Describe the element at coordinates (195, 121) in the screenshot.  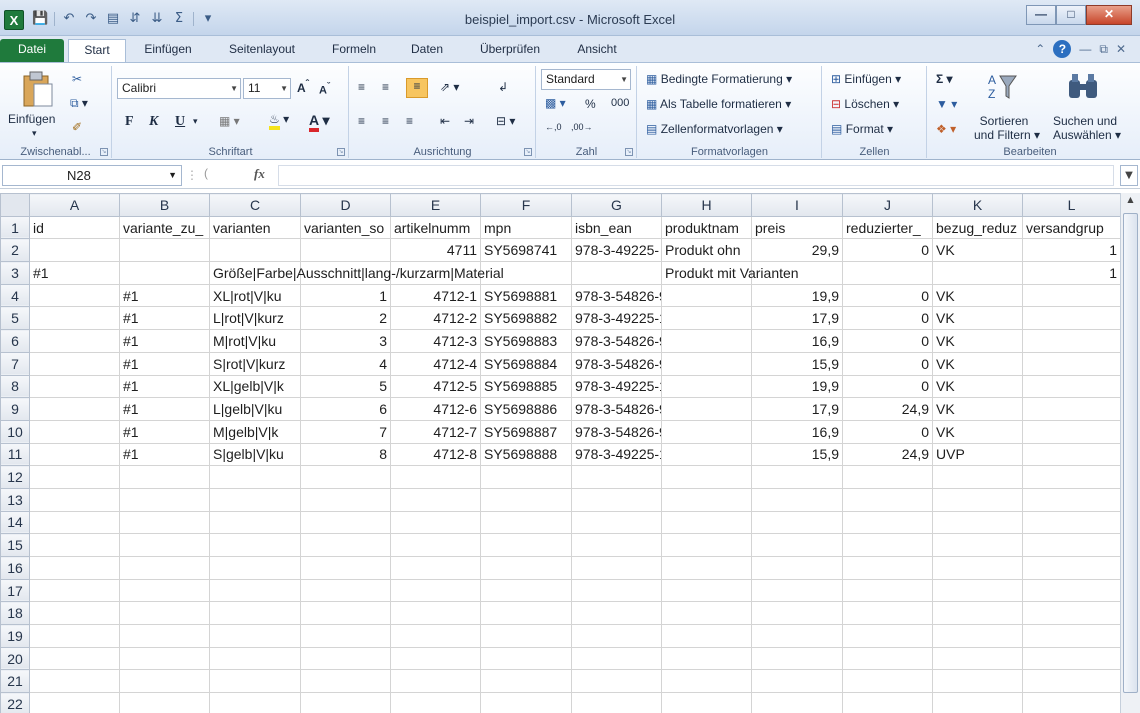
I see `underline-dropdown-icon: ▾` at that location.